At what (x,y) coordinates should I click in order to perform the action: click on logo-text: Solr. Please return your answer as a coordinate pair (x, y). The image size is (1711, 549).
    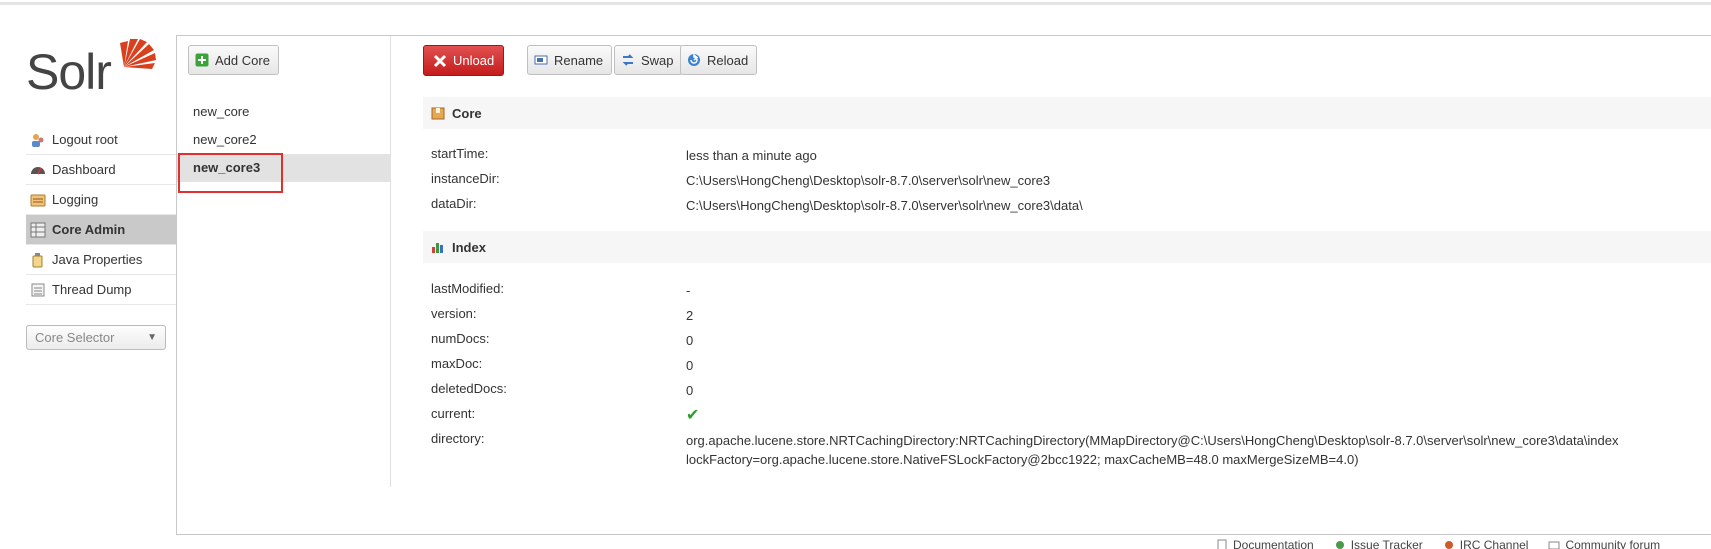
    Looking at the image, I should click on (69, 72).